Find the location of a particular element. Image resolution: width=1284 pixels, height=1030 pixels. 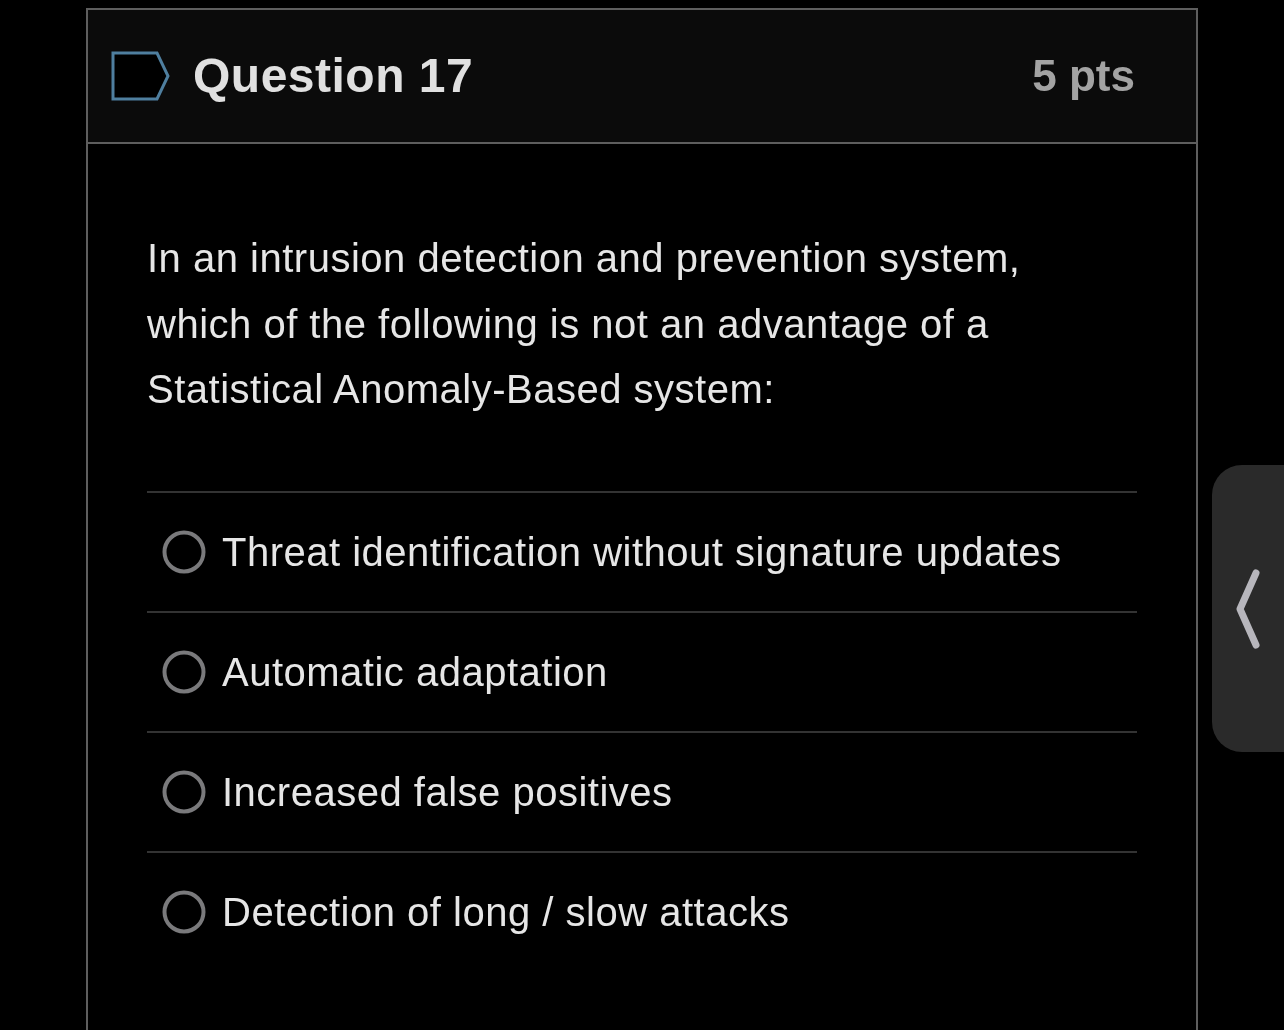

answer-option: Automatic adaptation is located at coordinates (642, 670).